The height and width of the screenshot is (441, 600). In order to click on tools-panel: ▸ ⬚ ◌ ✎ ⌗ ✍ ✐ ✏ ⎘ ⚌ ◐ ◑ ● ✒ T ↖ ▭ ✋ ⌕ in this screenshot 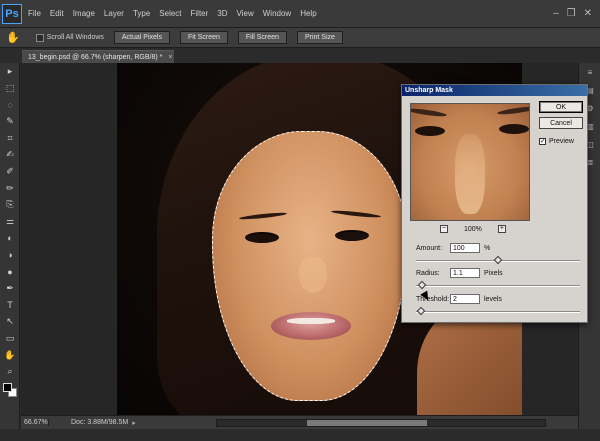, I will do `click(10, 246)`.